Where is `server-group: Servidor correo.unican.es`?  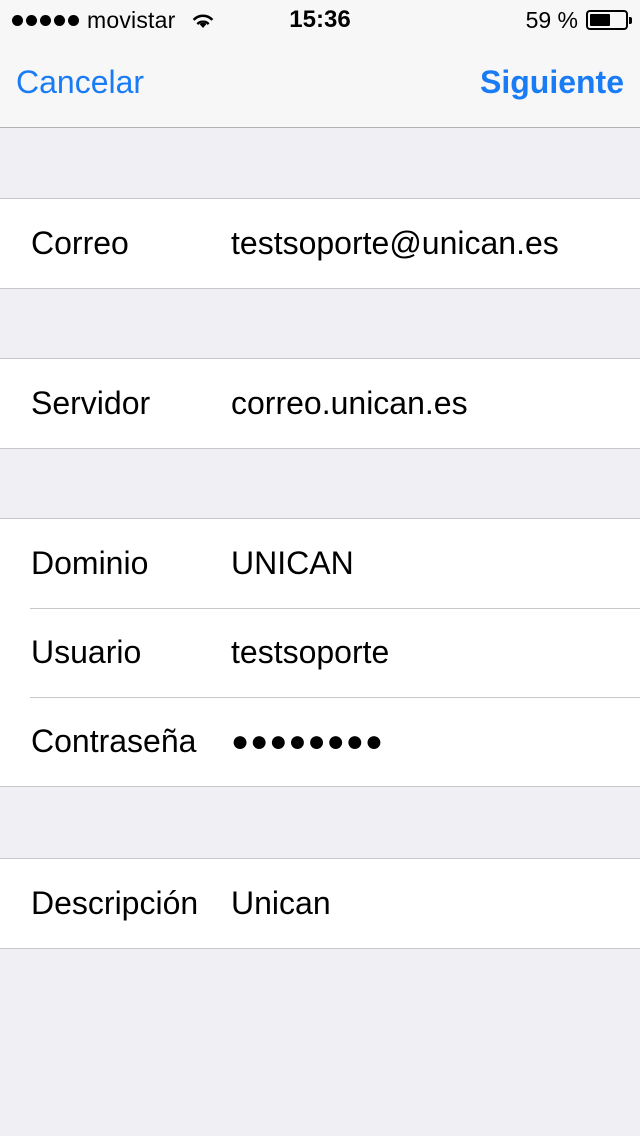
server-group: Servidor correo.unican.es is located at coordinates (320, 403).